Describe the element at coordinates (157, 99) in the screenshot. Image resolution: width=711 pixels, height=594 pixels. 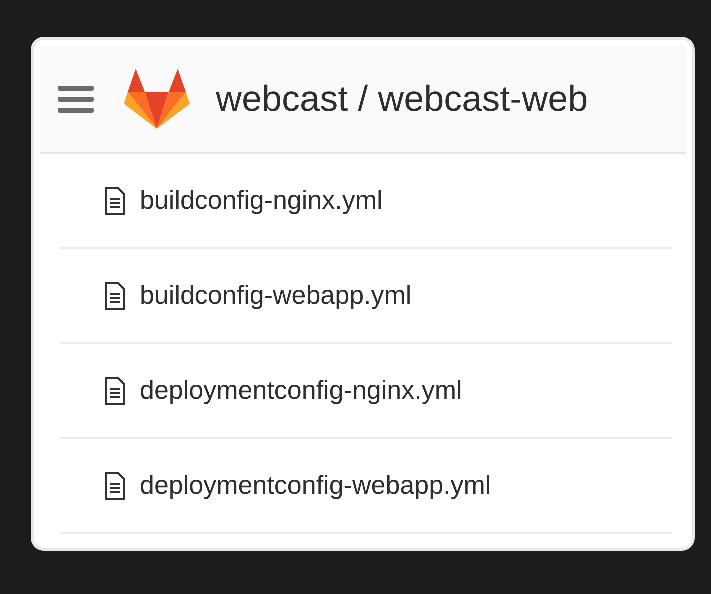
I see `fox-logo-icon` at that location.